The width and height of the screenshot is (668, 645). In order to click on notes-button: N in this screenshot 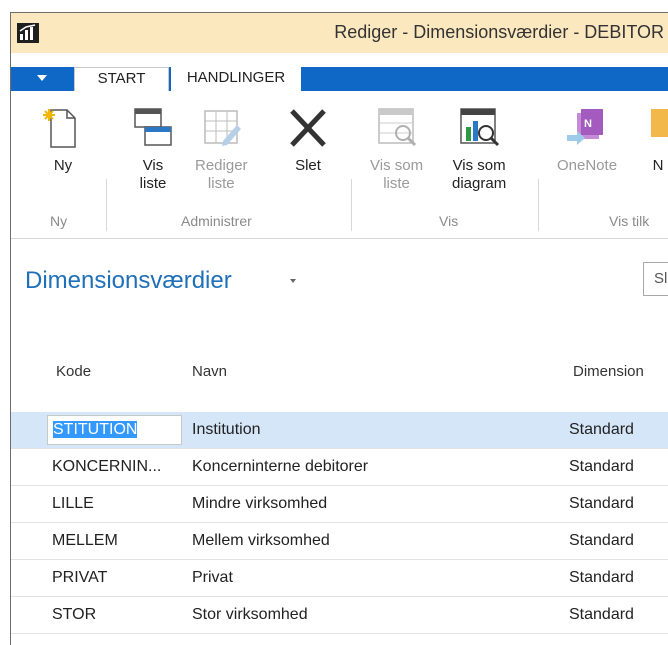, I will do `click(655, 141)`.